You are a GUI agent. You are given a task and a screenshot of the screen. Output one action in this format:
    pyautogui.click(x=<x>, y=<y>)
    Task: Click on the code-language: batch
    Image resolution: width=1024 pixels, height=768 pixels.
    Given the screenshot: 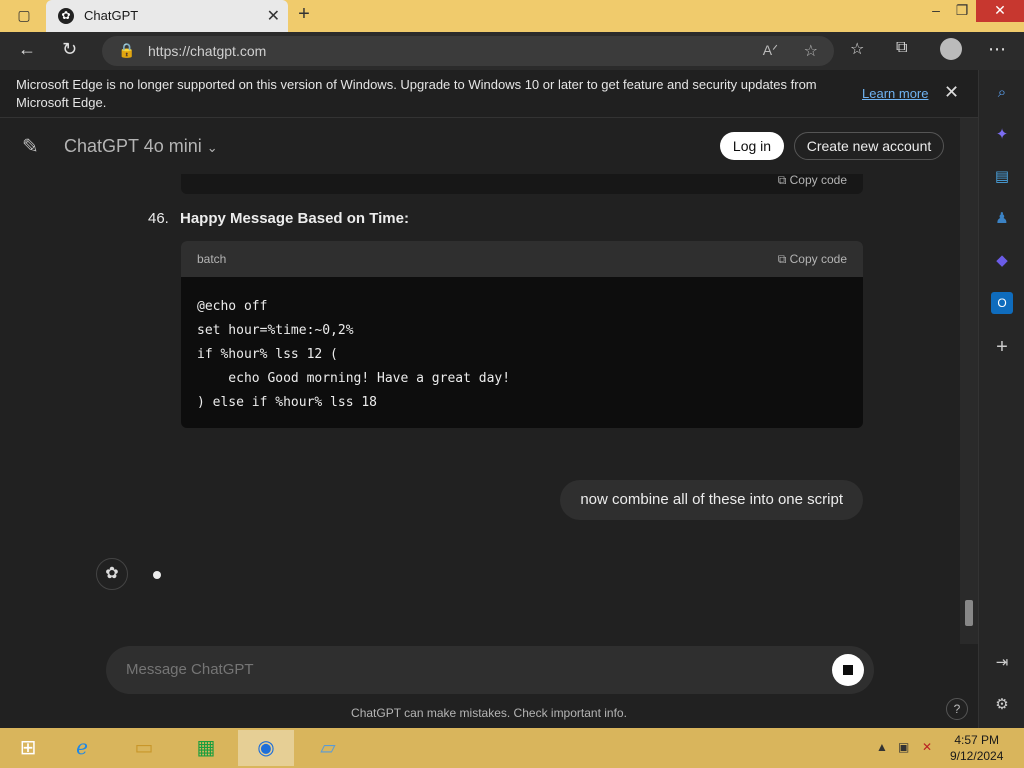 What is the action you would take?
    pyautogui.click(x=212, y=259)
    